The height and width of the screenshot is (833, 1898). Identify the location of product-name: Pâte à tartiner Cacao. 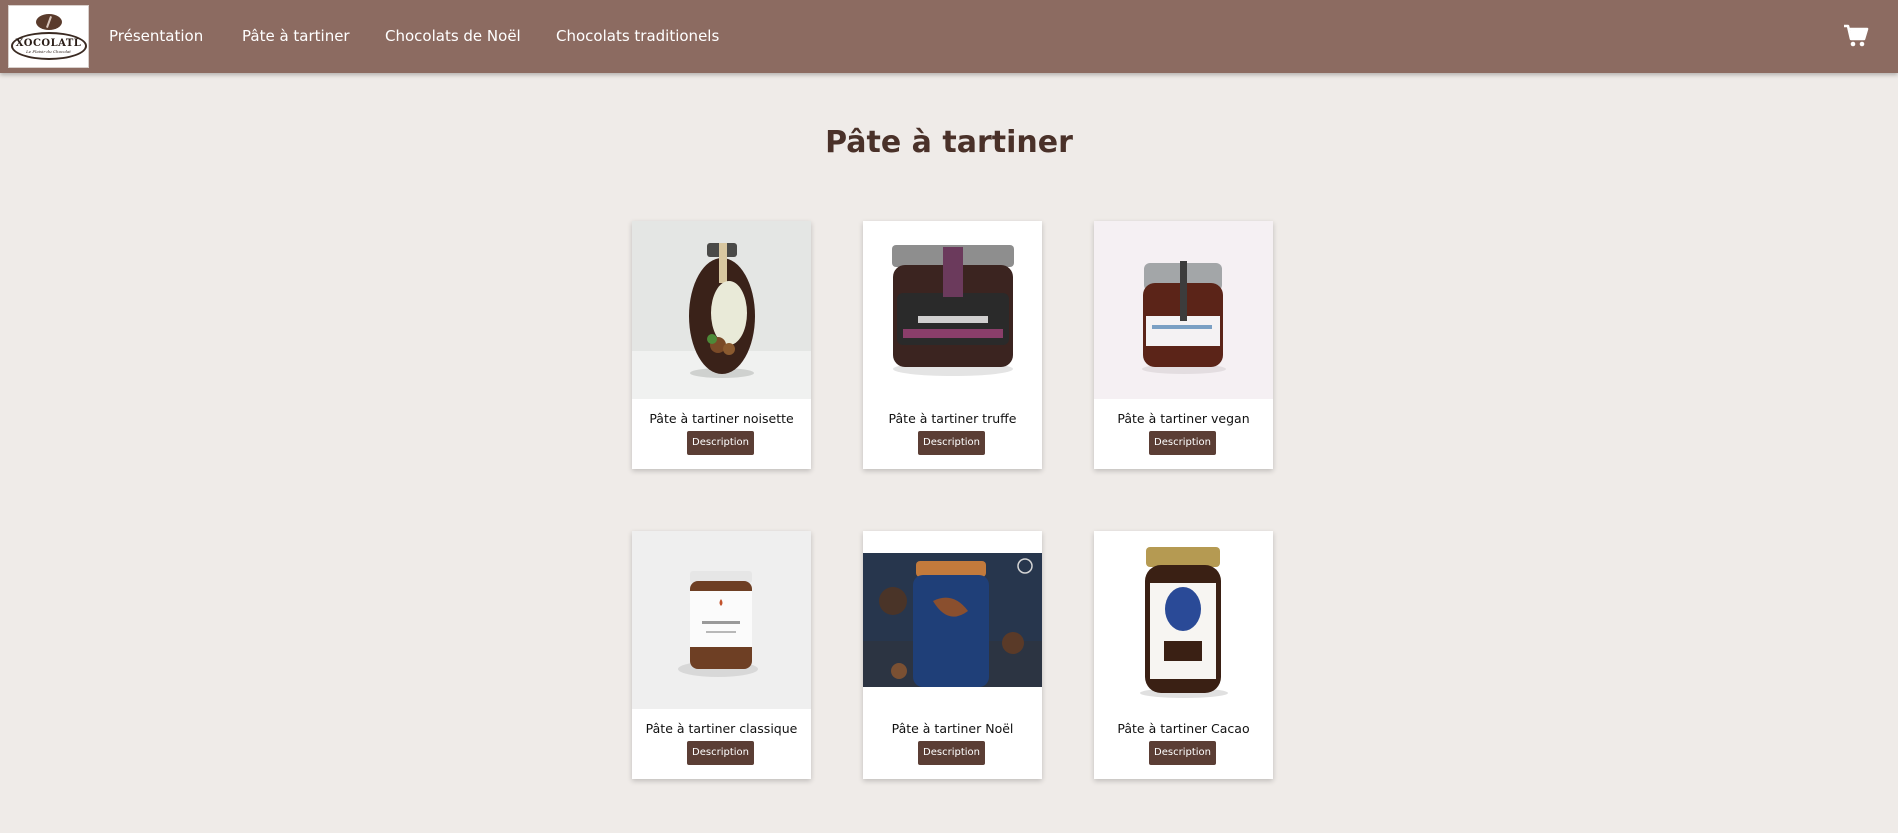
(1183, 728).